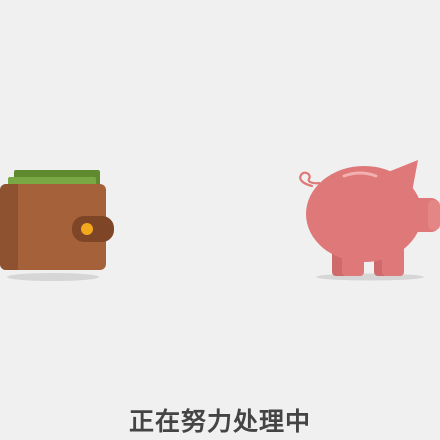 This screenshot has width=440, height=440. Describe the element at coordinates (369, 220) in the screenshot. I see `piggy-bank-icon` at that location.